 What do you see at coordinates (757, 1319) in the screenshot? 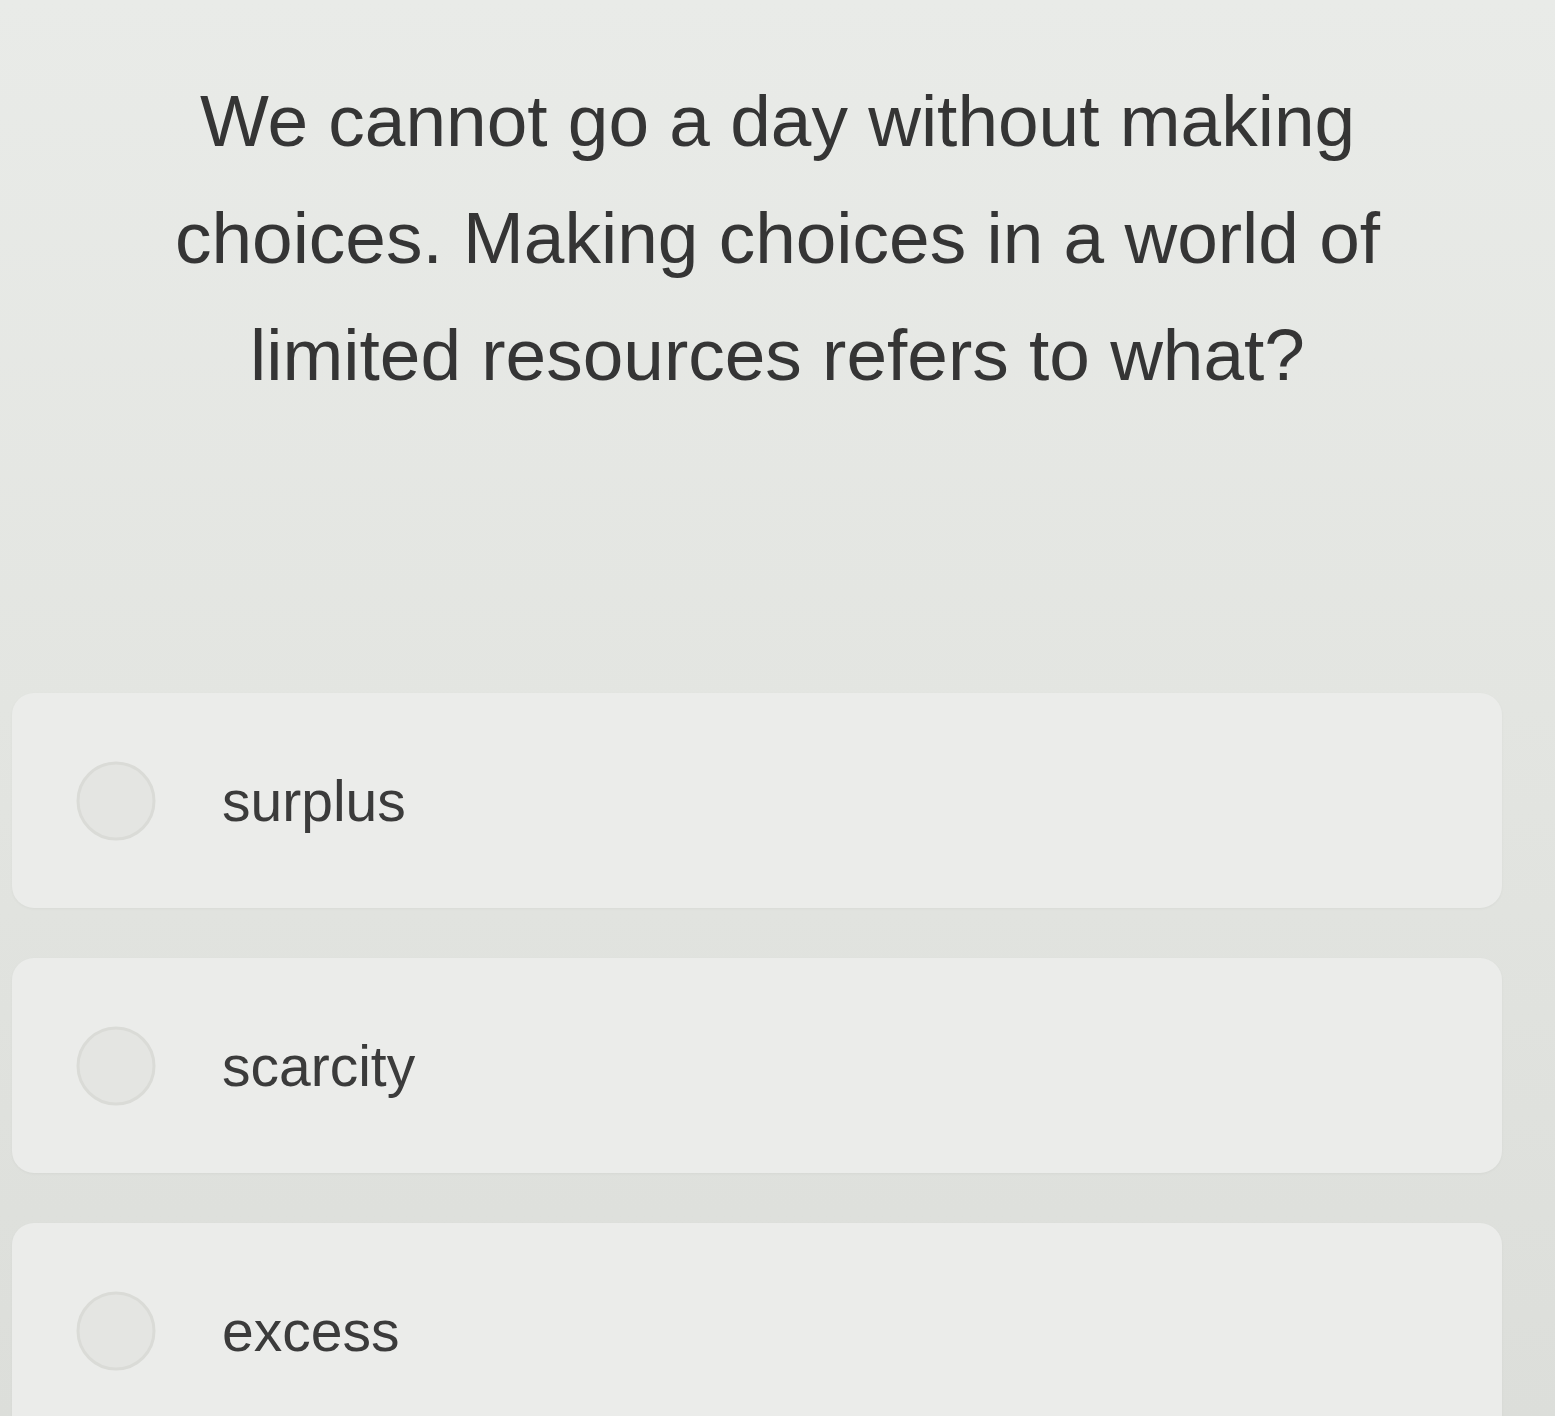
I see `answer-option: excess` at bounding box center [757, 1319].